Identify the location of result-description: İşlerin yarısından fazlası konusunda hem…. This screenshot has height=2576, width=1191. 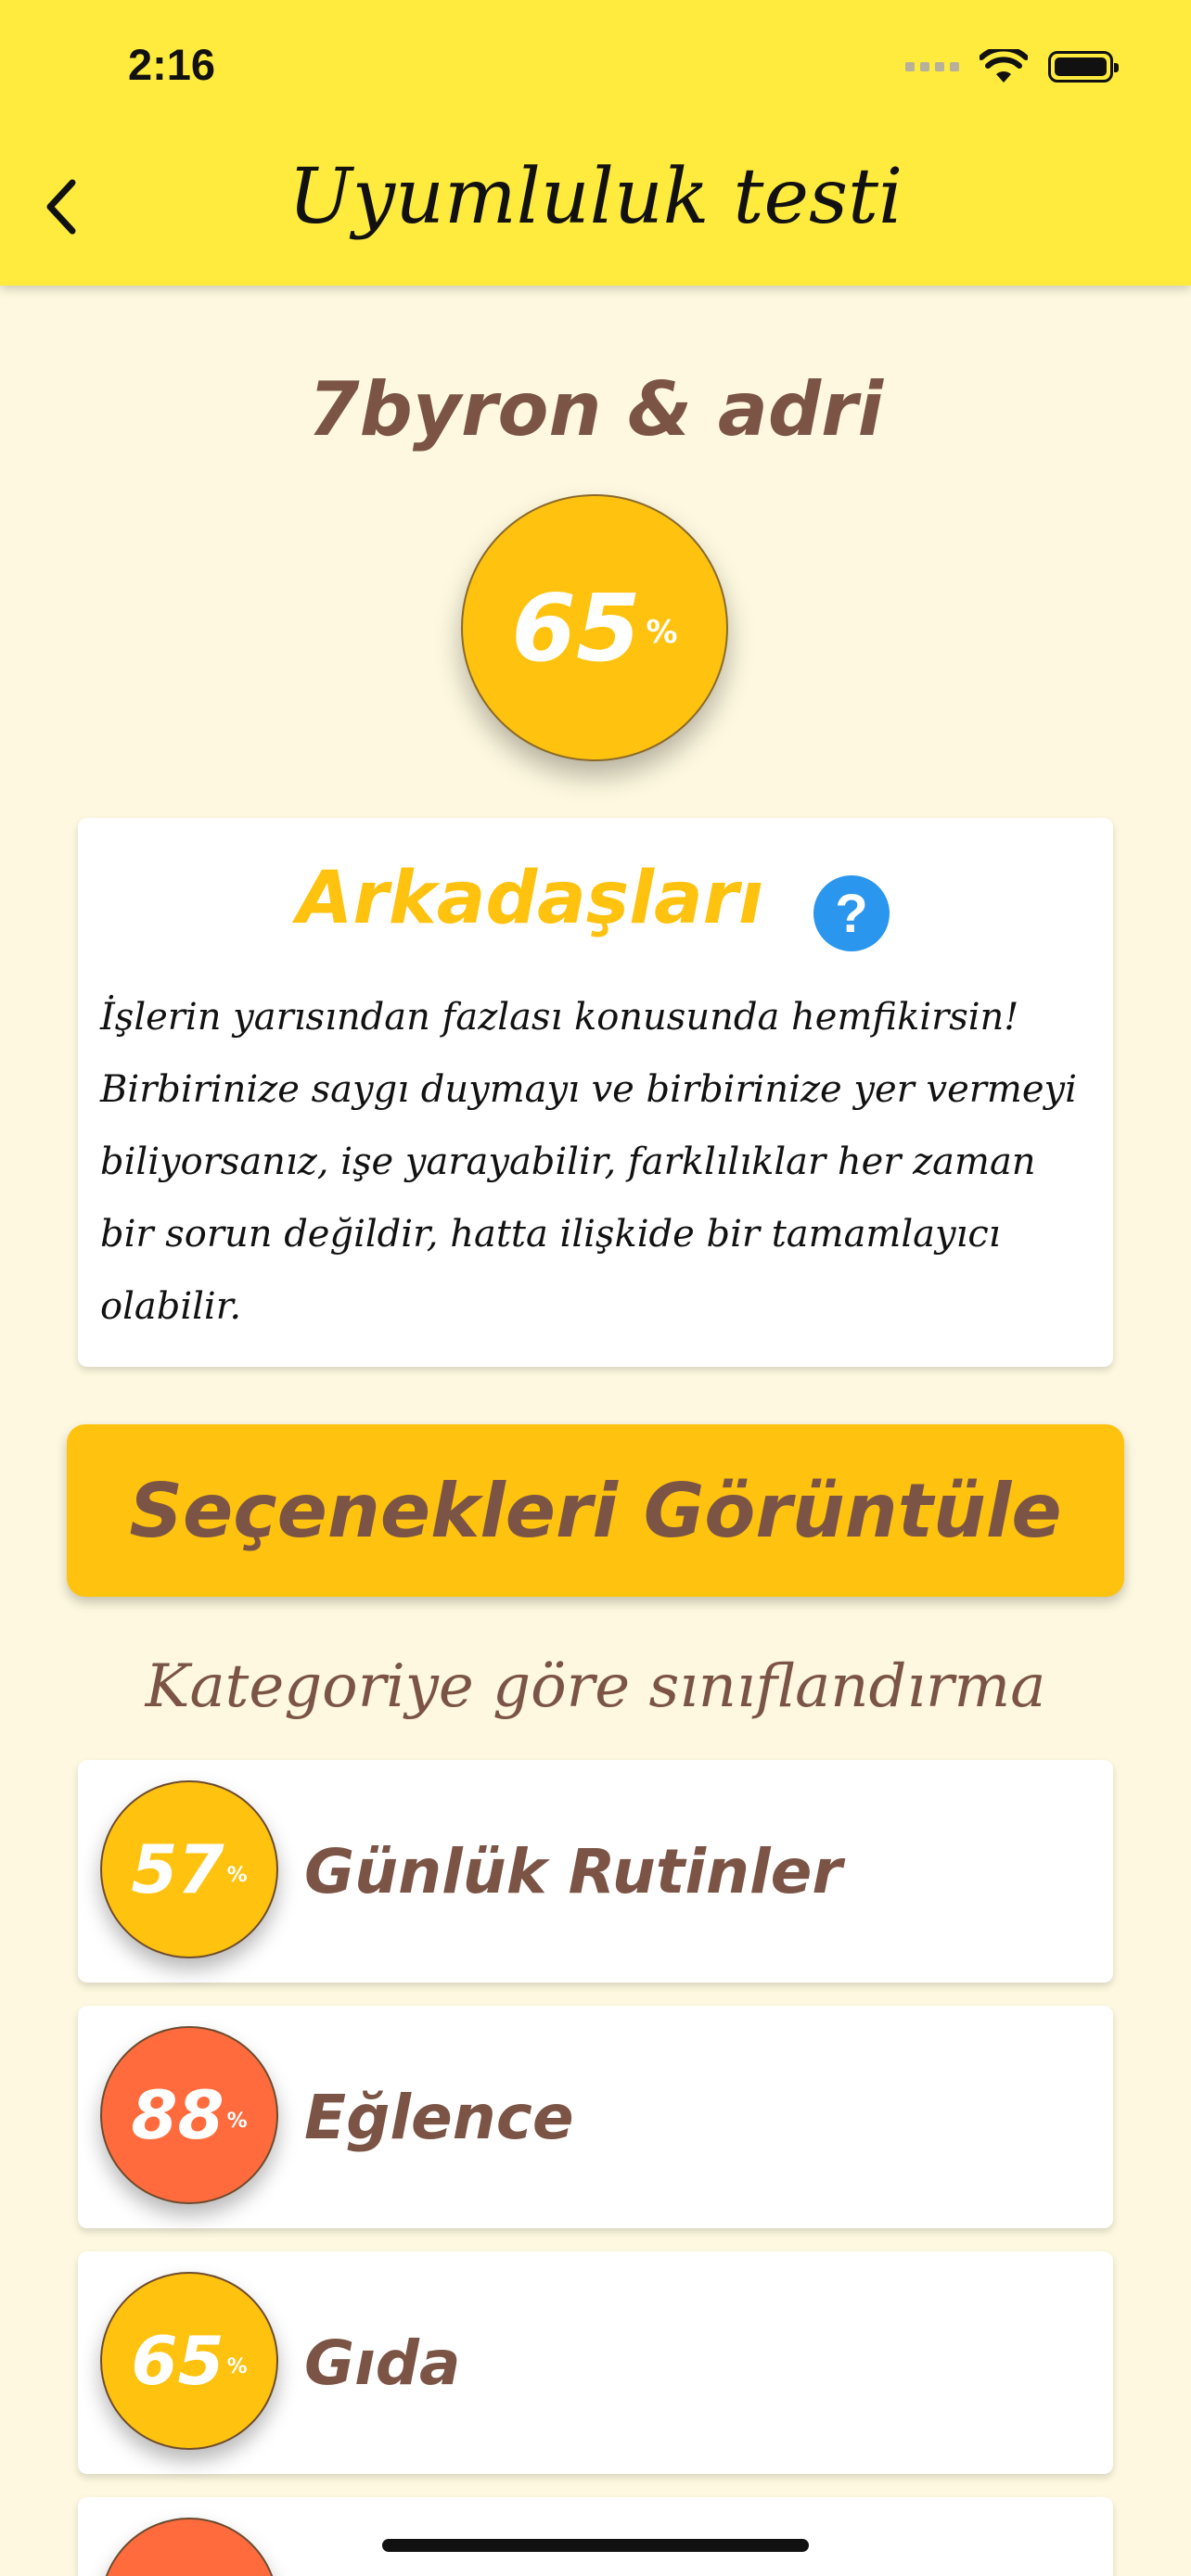
(597, 1162).